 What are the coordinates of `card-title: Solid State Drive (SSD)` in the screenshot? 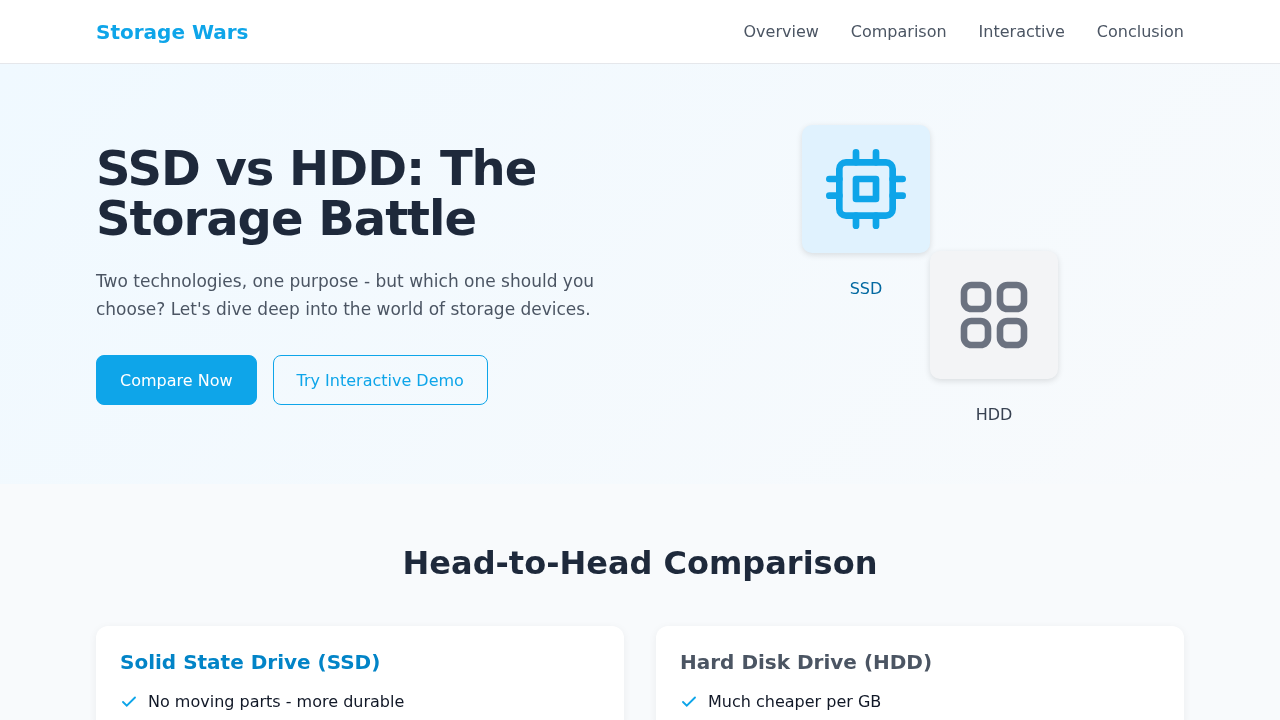 It's located at (251, 662).